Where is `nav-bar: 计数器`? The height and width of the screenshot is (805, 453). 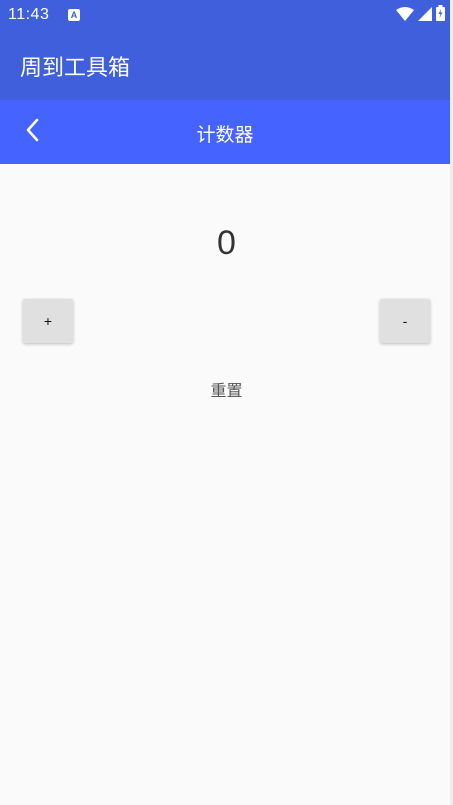 nav-bar: 计数器 is located at coordinates (225, 132).